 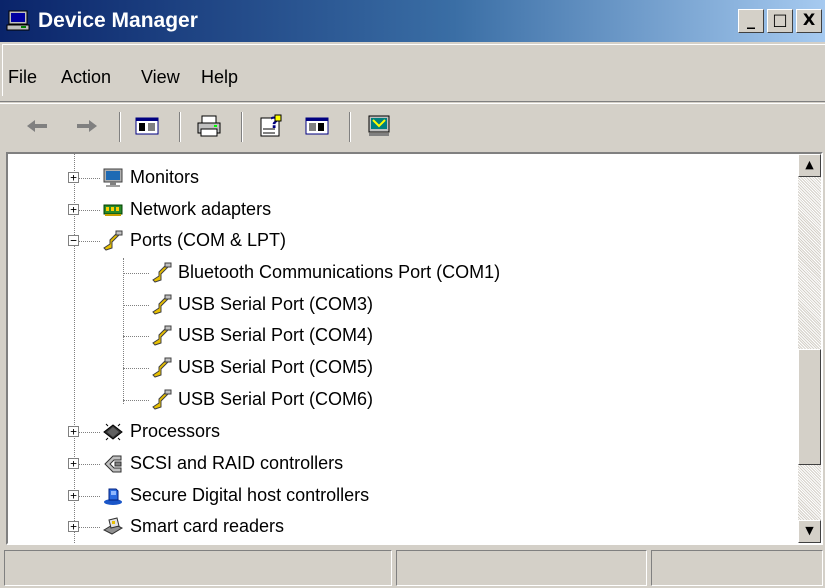 I want to click on network-adapter-icon, so click(x=113, y=210).